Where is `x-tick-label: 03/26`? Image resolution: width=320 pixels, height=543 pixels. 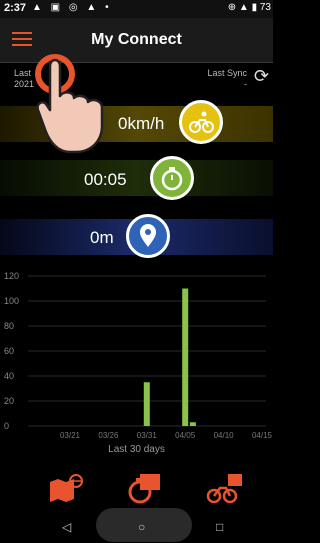 x-tick-label: 03/26 is located at coordinates (108, 435).